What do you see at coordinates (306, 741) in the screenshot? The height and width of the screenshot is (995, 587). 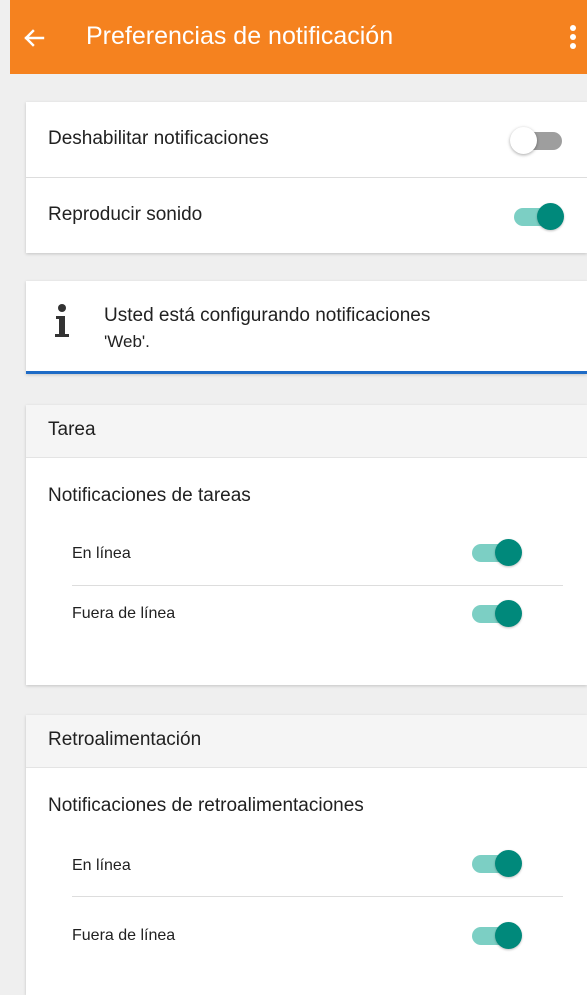 I see `section-header: Retroalimentación` at bounding box center [306, 741].